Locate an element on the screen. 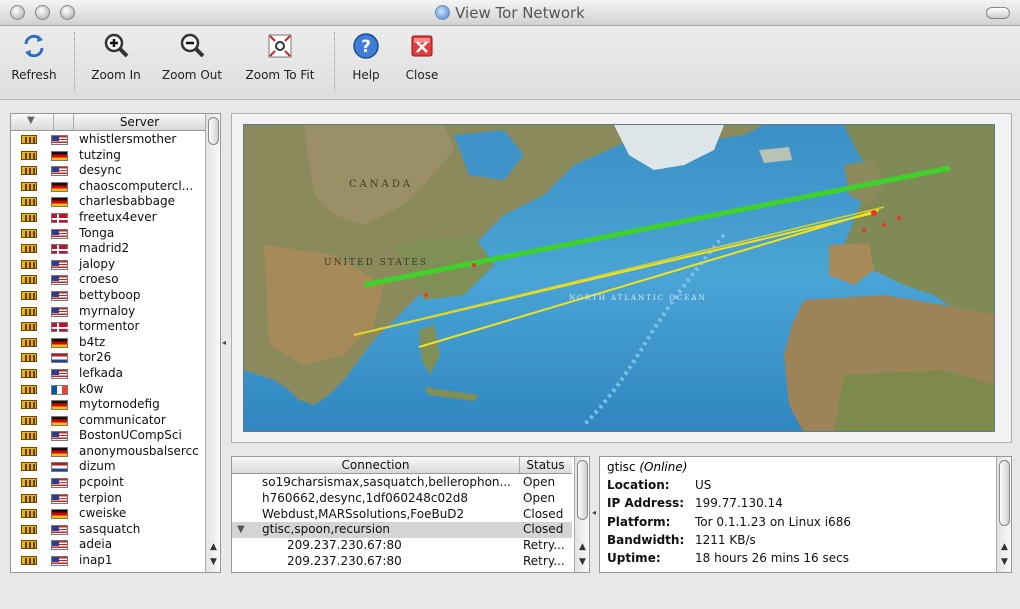  server-row: pcpoint is located at coordinates (108, 483).